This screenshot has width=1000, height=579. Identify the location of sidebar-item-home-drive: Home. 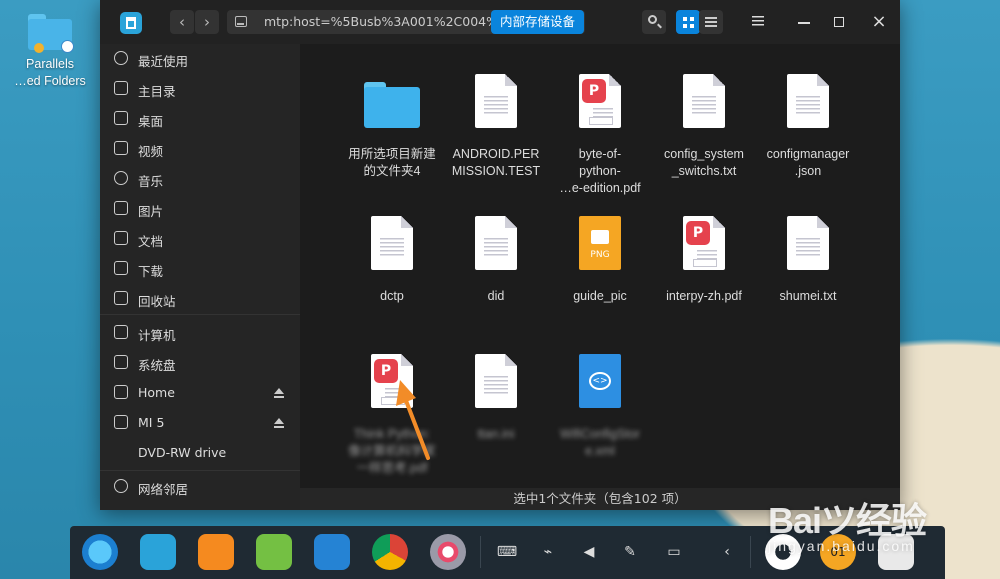
(200, 393).